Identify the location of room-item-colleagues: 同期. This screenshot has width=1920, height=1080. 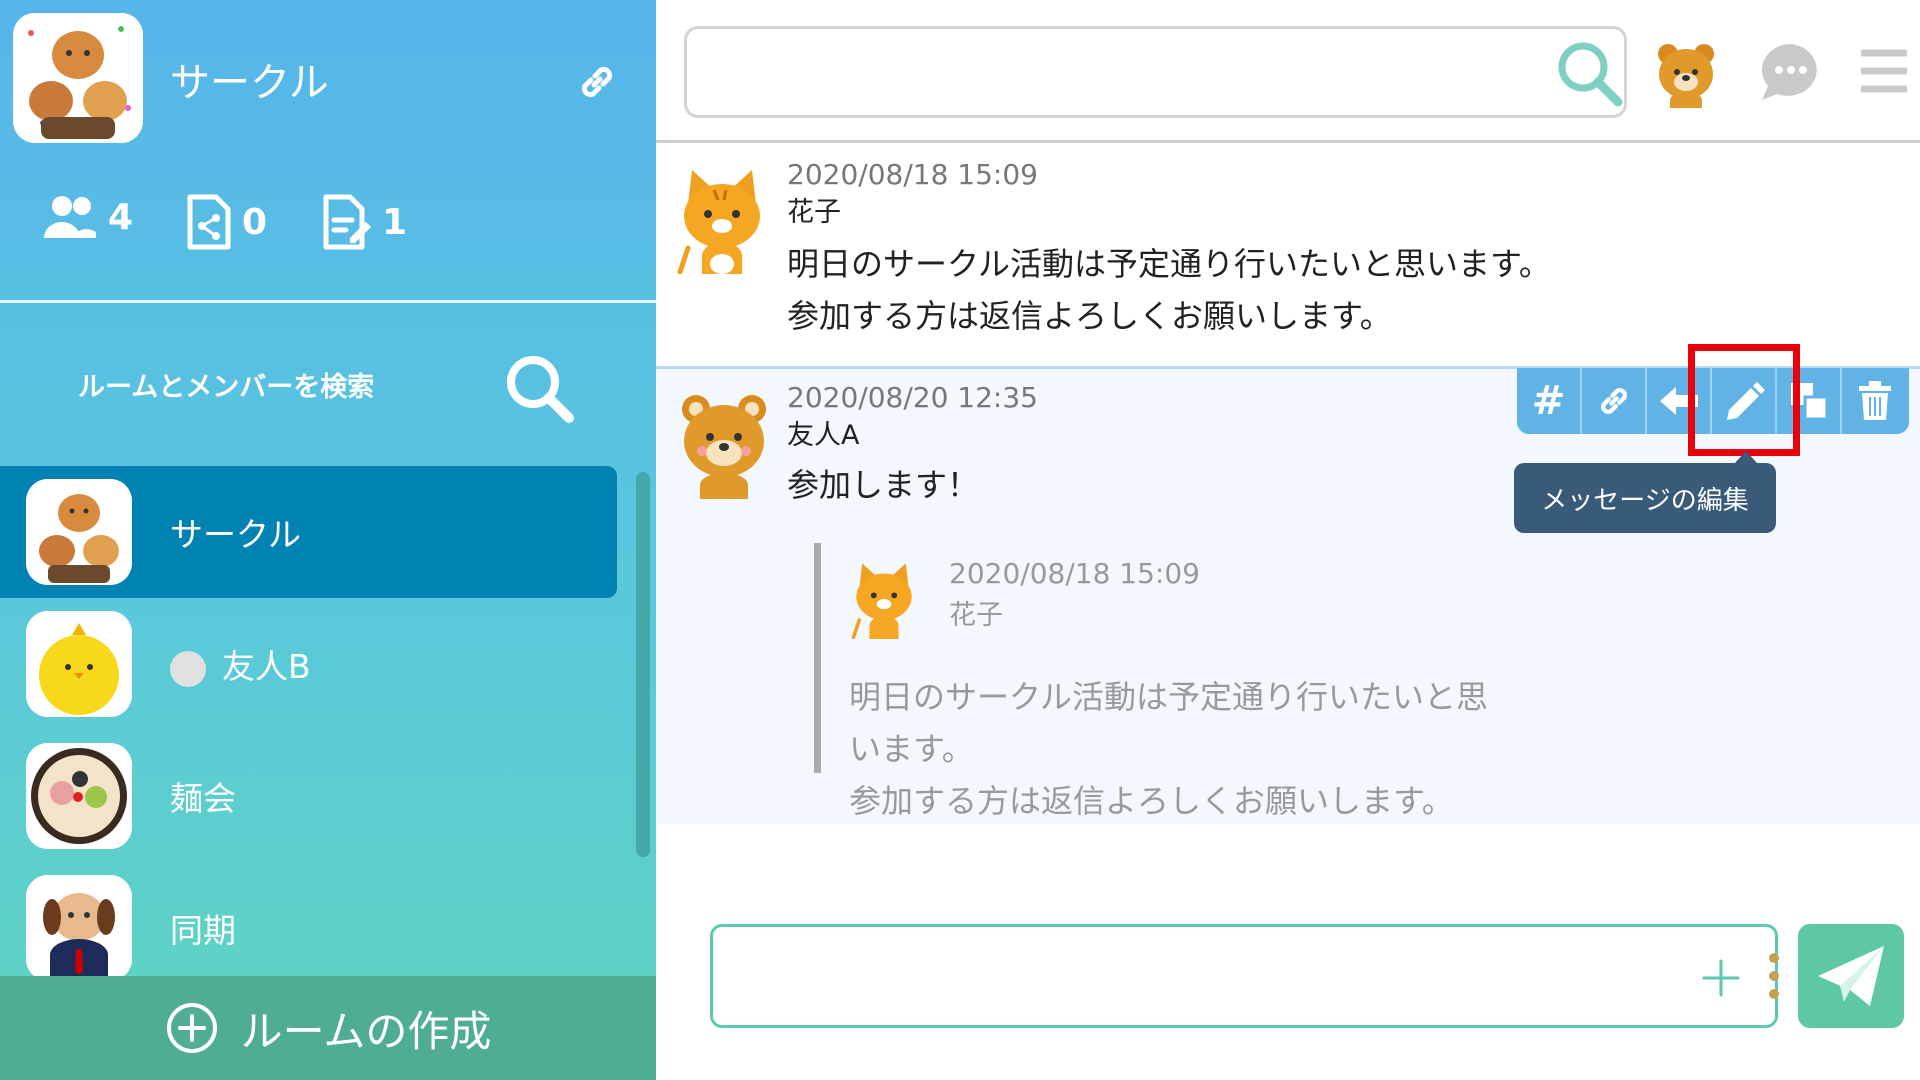
(308, 919).